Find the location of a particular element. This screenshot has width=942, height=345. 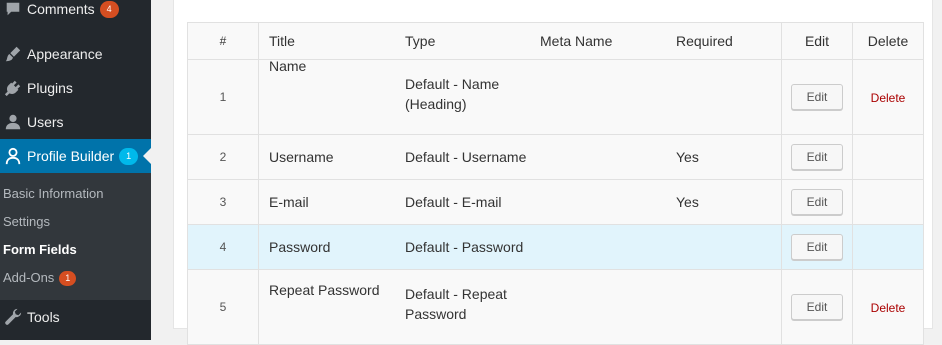

menu-item-profile-builder: Profile Builder 1 is located at coordinates (75, 156).